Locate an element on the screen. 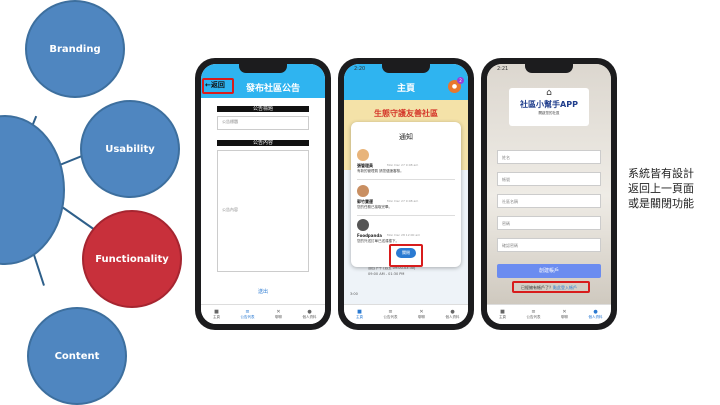  submit-button: 送出 is located at coordinates (263, 291).